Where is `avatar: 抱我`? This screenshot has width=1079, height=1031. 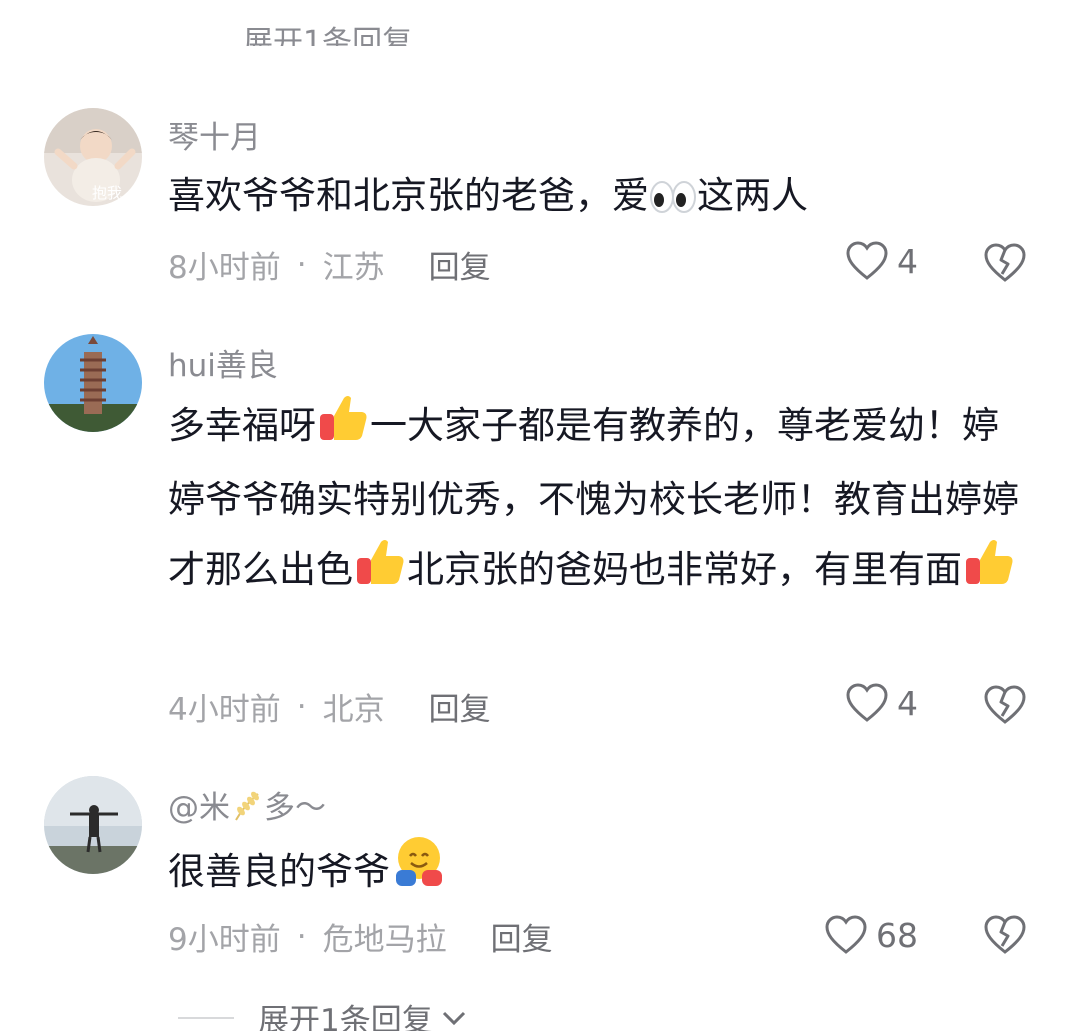 avatar: 抱我 is located at coordinates (93, 157).